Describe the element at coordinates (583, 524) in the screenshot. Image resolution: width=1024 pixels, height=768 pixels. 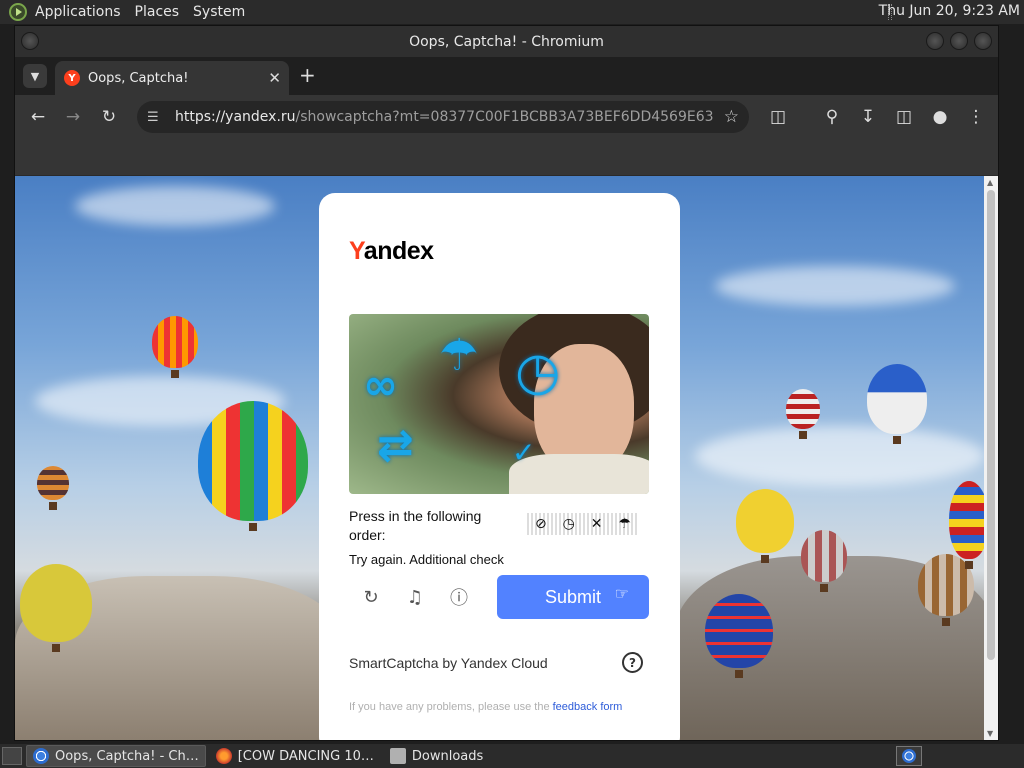
I see `order-hint-strip: ⊘ ◷ ✕ ☂` at that location.